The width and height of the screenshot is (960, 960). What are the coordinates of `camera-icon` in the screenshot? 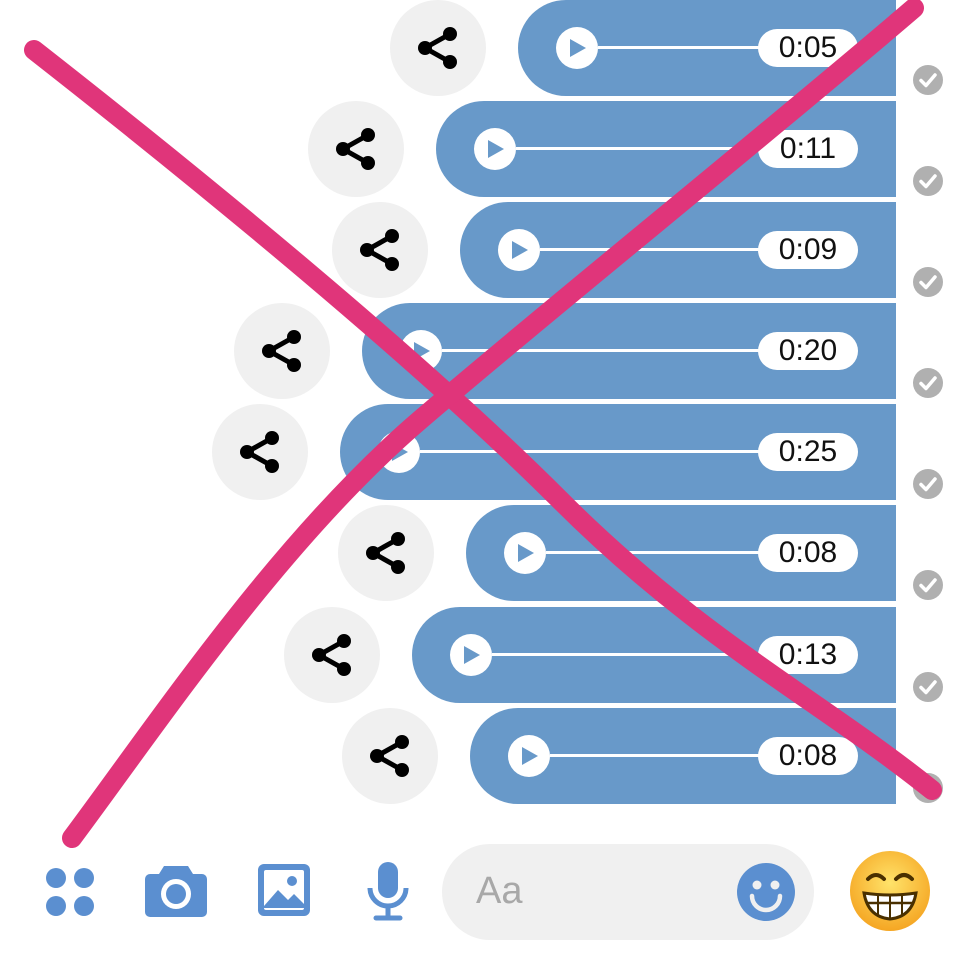 It's located at (176, 890).